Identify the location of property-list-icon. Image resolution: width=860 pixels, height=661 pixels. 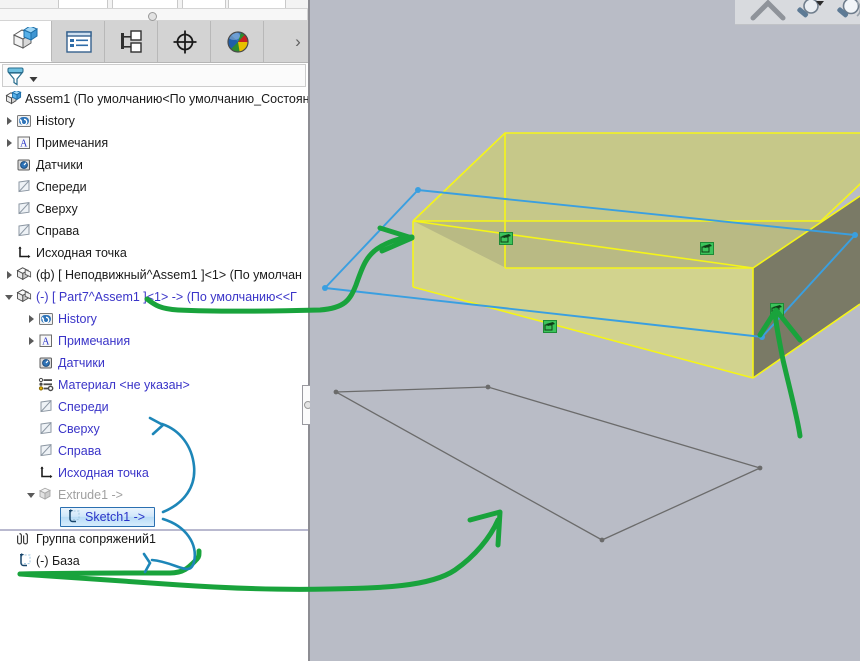
(78, 41).